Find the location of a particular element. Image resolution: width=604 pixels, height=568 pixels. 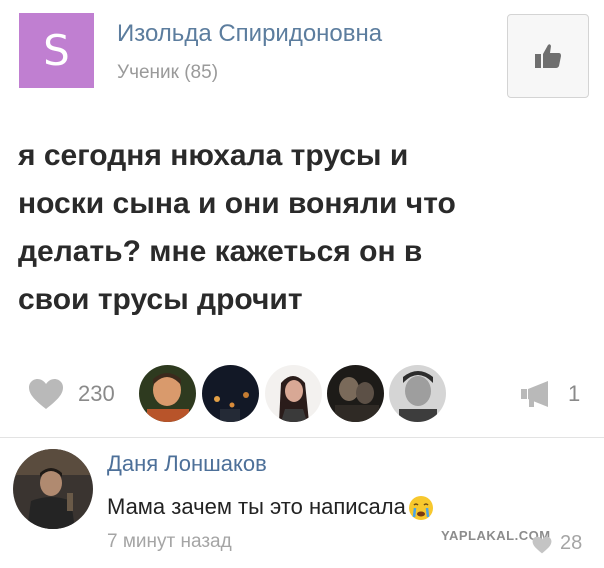

comments-divider is located at coordinates (302, 437).